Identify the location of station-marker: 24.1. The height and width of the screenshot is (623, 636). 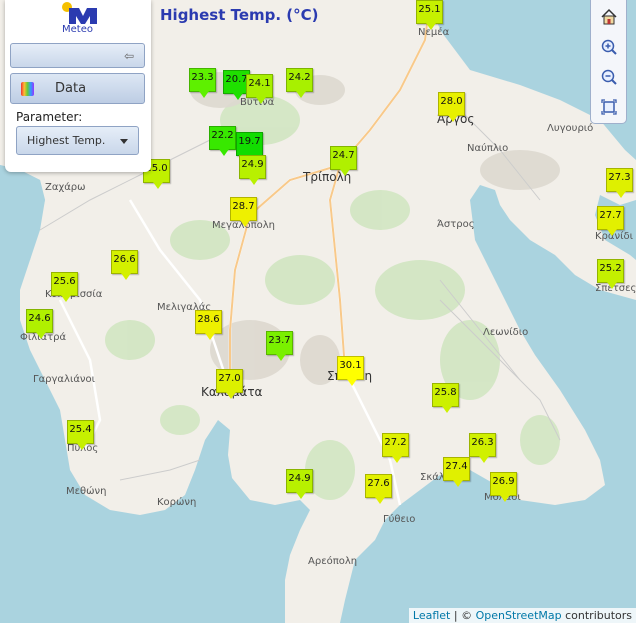
(259, 89).